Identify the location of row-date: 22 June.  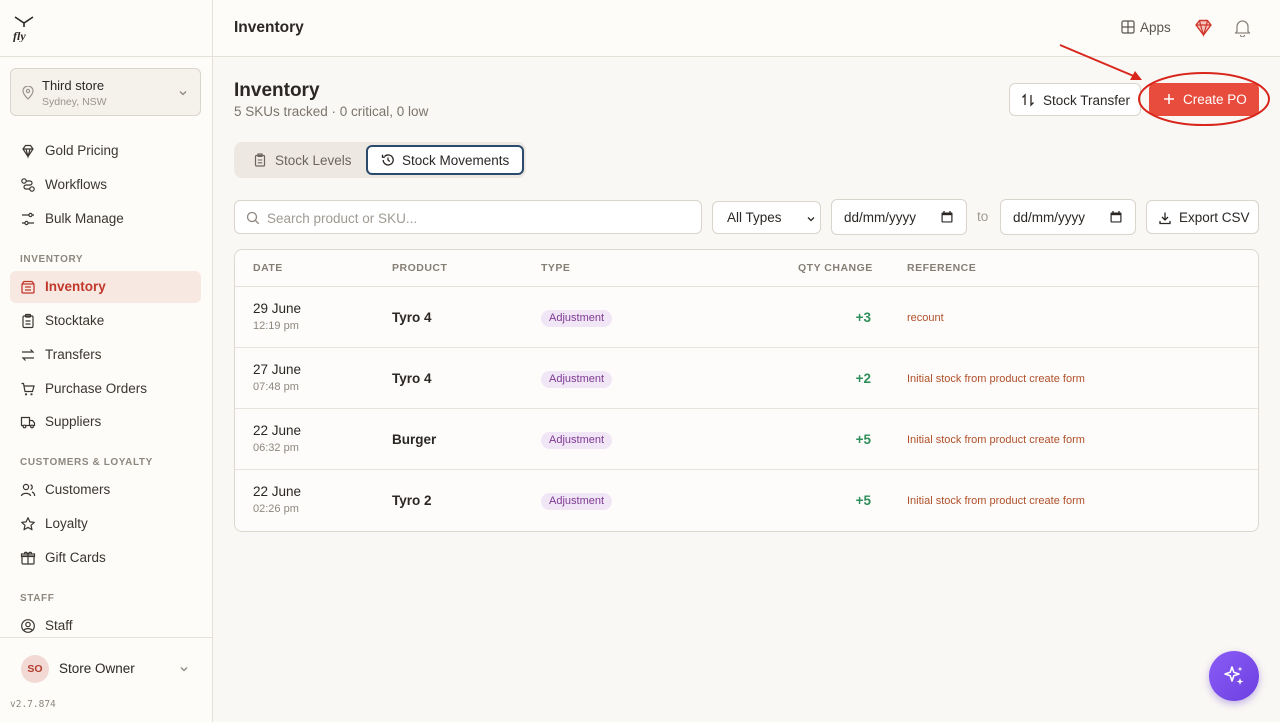
(277, 491).